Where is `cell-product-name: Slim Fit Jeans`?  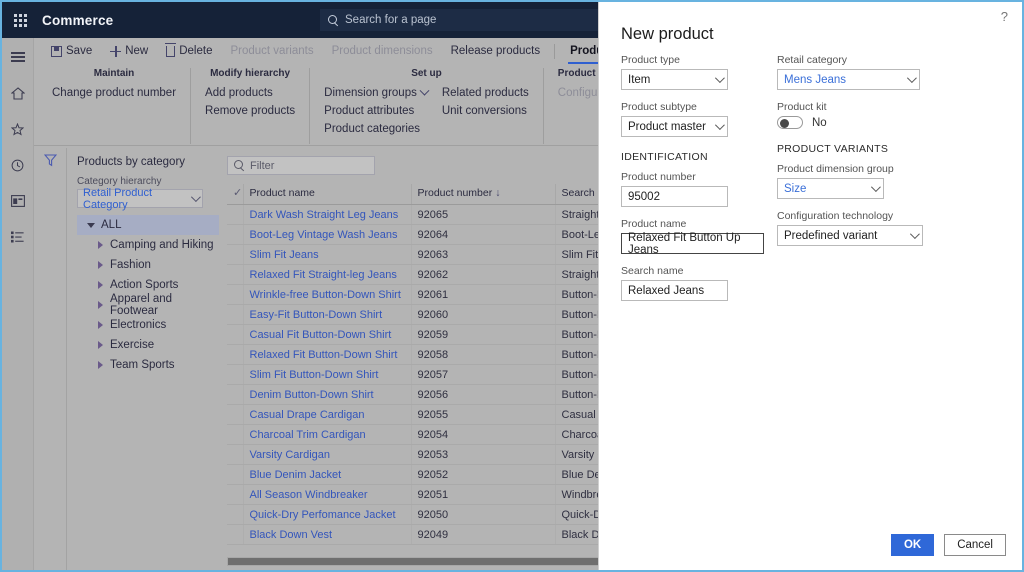 cell-product-name: Slim Fit Jeans is located at coordinates (327, 254).